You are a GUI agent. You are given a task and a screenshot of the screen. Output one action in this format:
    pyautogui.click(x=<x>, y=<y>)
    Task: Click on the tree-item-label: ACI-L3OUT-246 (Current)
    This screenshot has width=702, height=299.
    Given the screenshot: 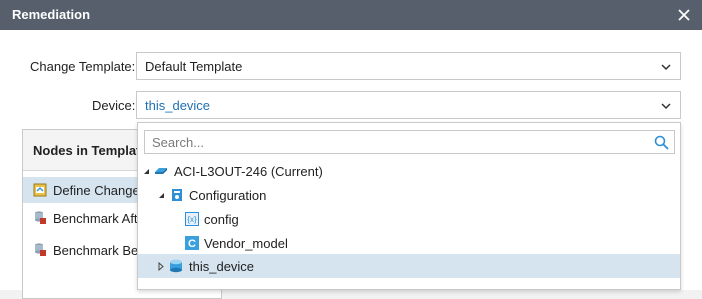 What is the action you would take?
    pyautogui.click(x=248, y=171)
    